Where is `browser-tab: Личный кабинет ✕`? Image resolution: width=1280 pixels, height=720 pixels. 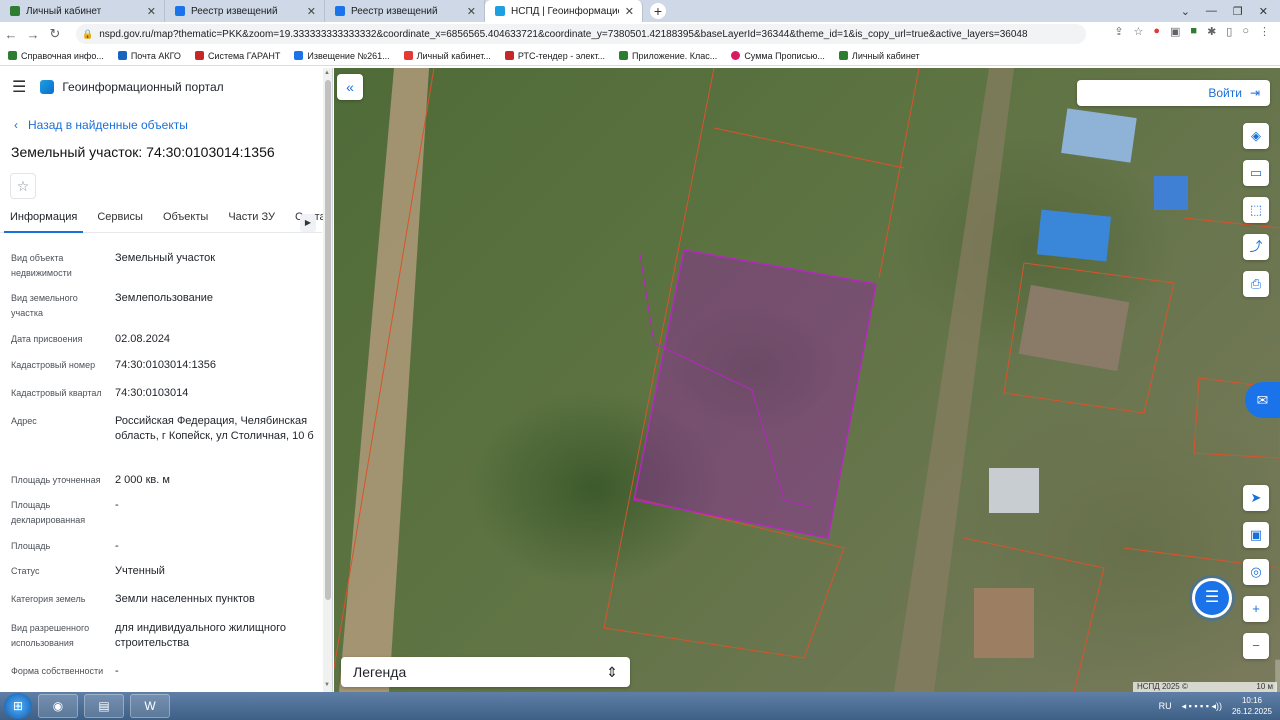
browser-tab: Личный кабинет ✕ is located at coordinates (82, 11).